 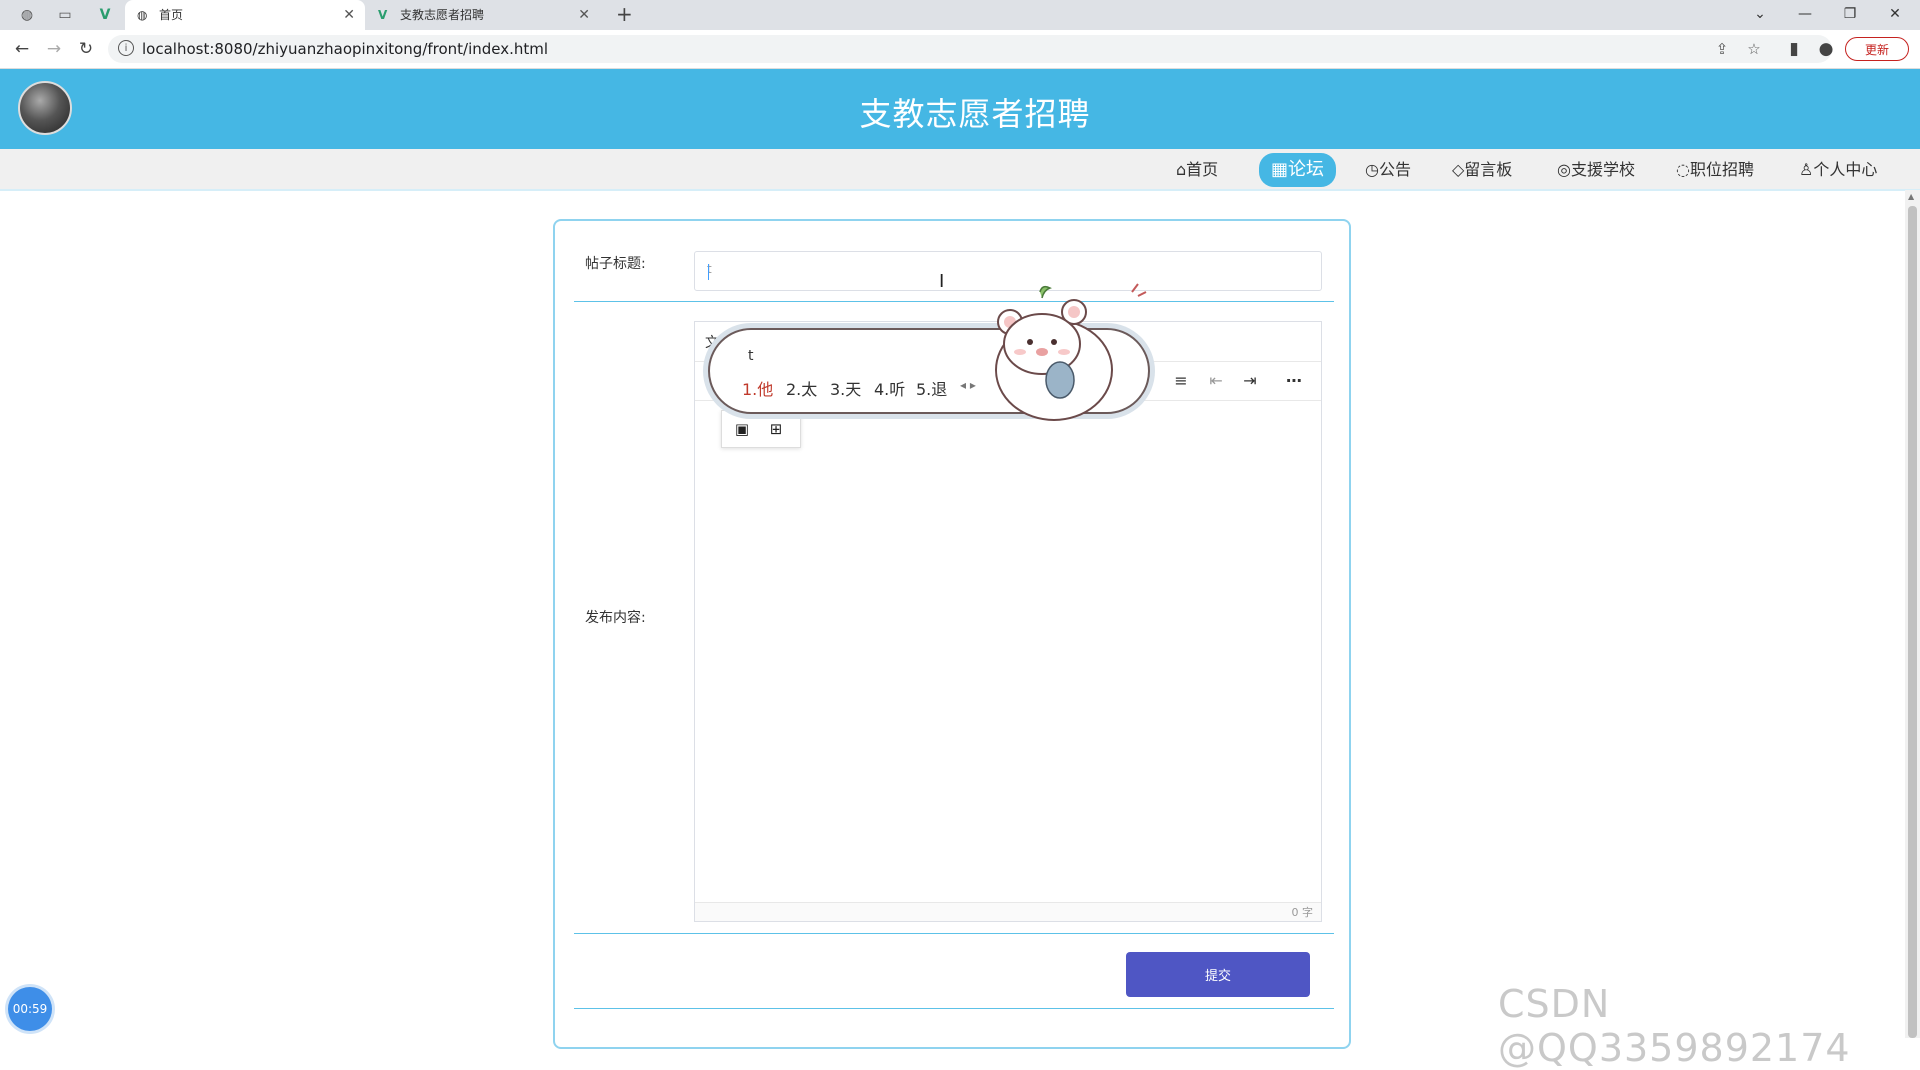 I want to click on site-title: 支教志愿者招聘, so click(x=975, y=114).